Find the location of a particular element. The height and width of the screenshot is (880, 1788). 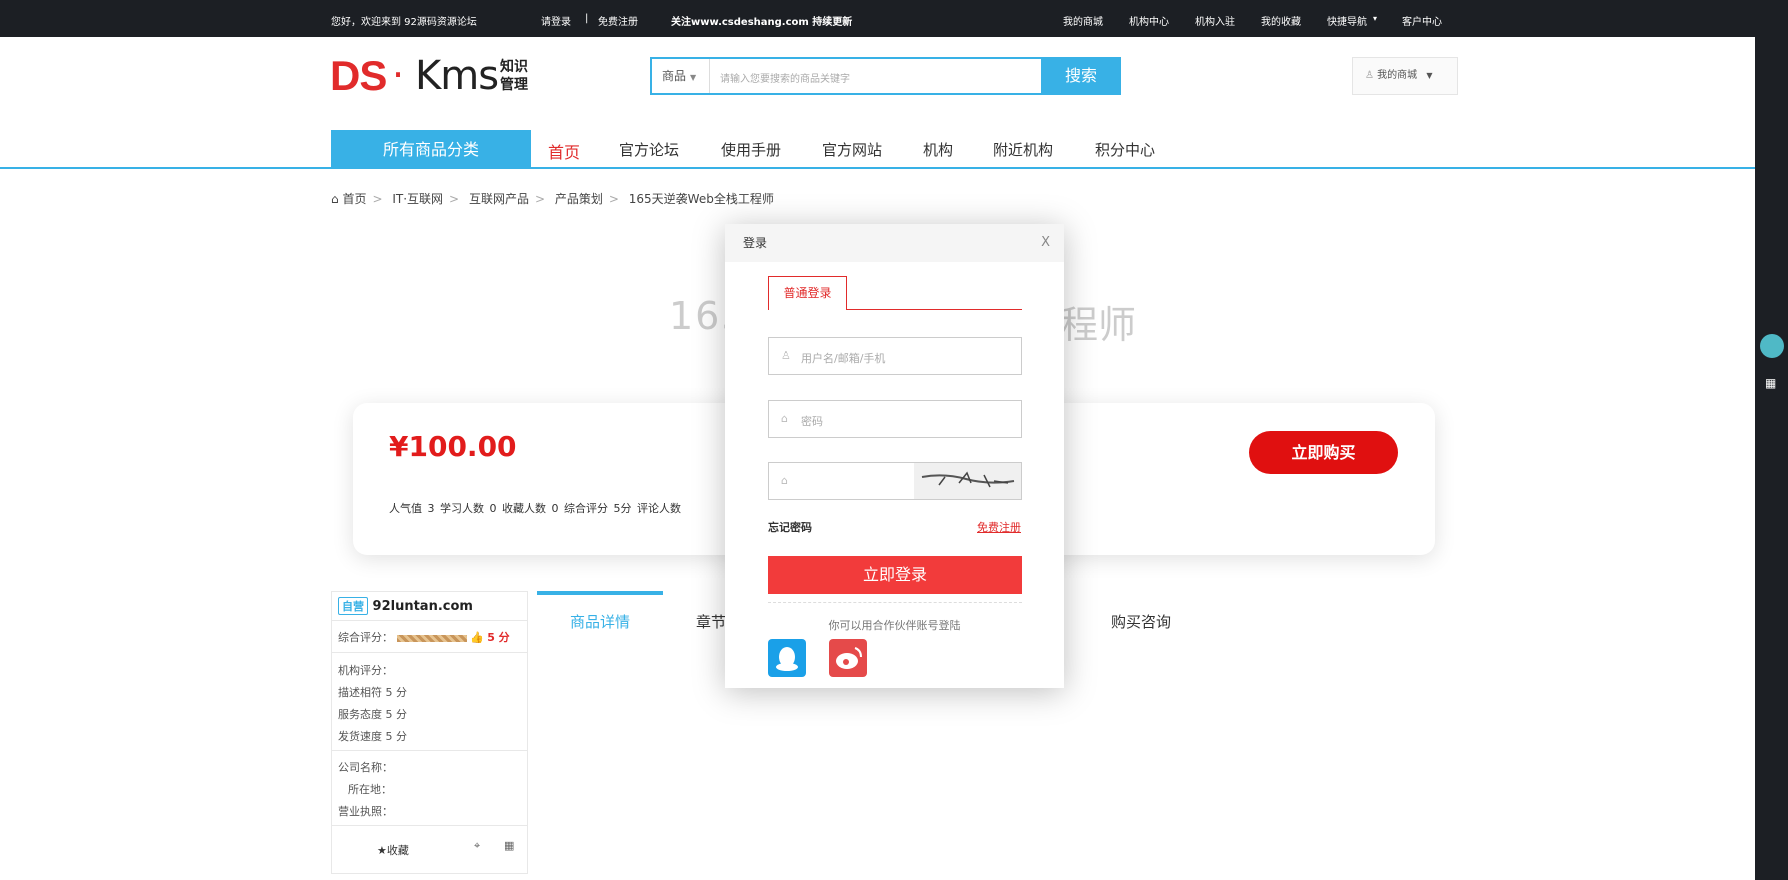

lock-icon: ⌂ is located at coordinates (784, 418).